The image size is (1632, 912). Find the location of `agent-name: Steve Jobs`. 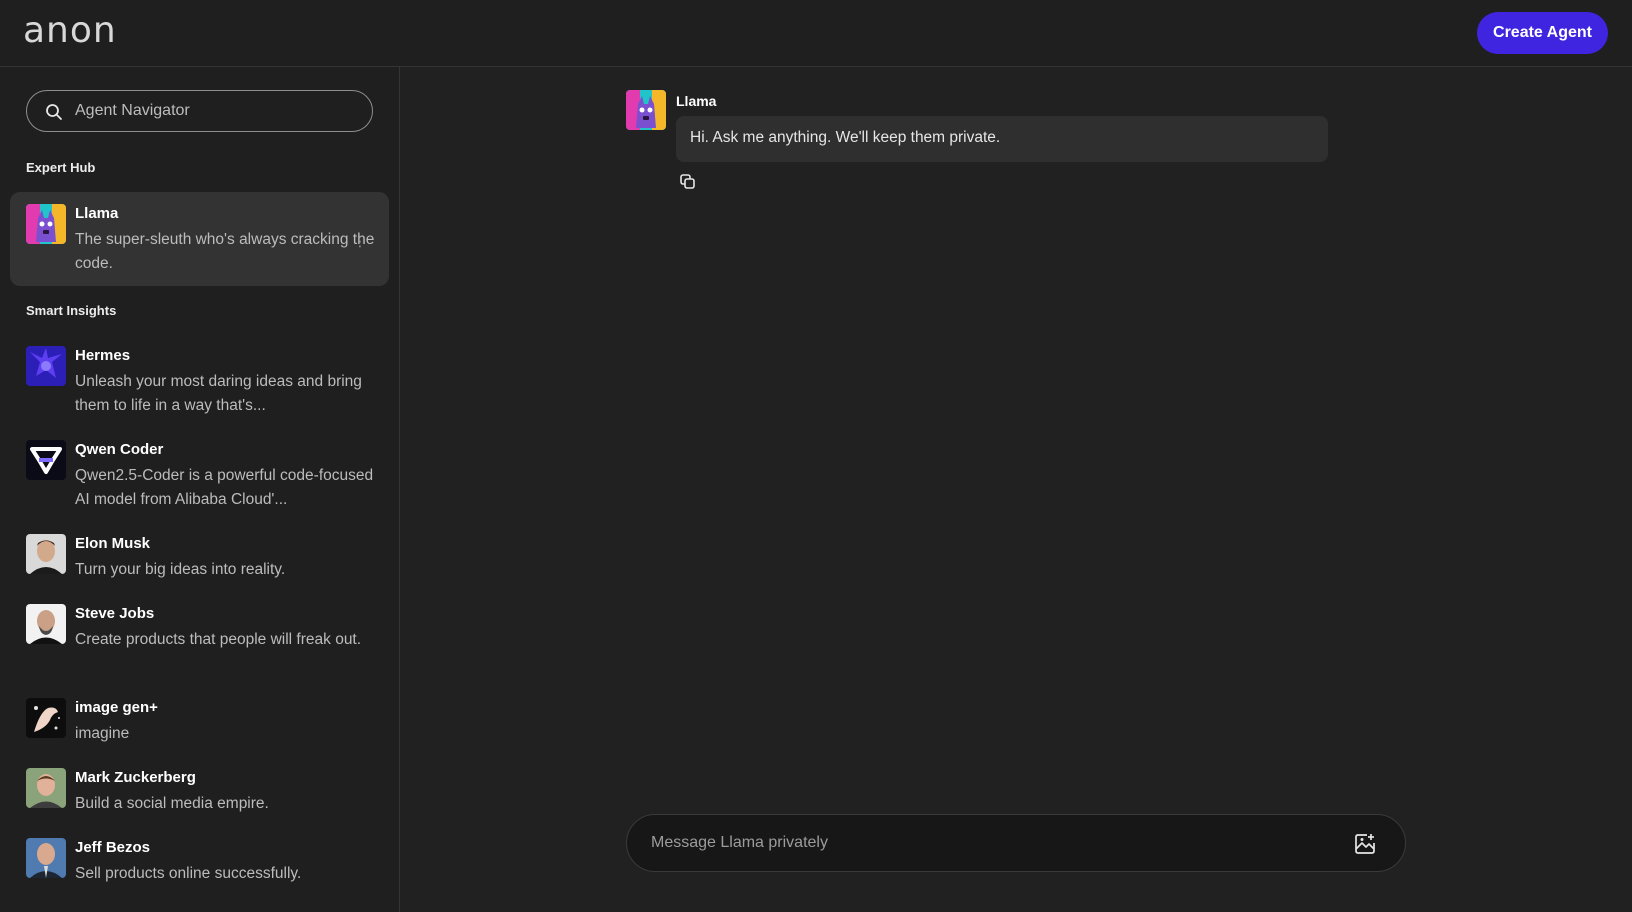

agent-name: Steve Jobs is located at coordinates (115, 613).